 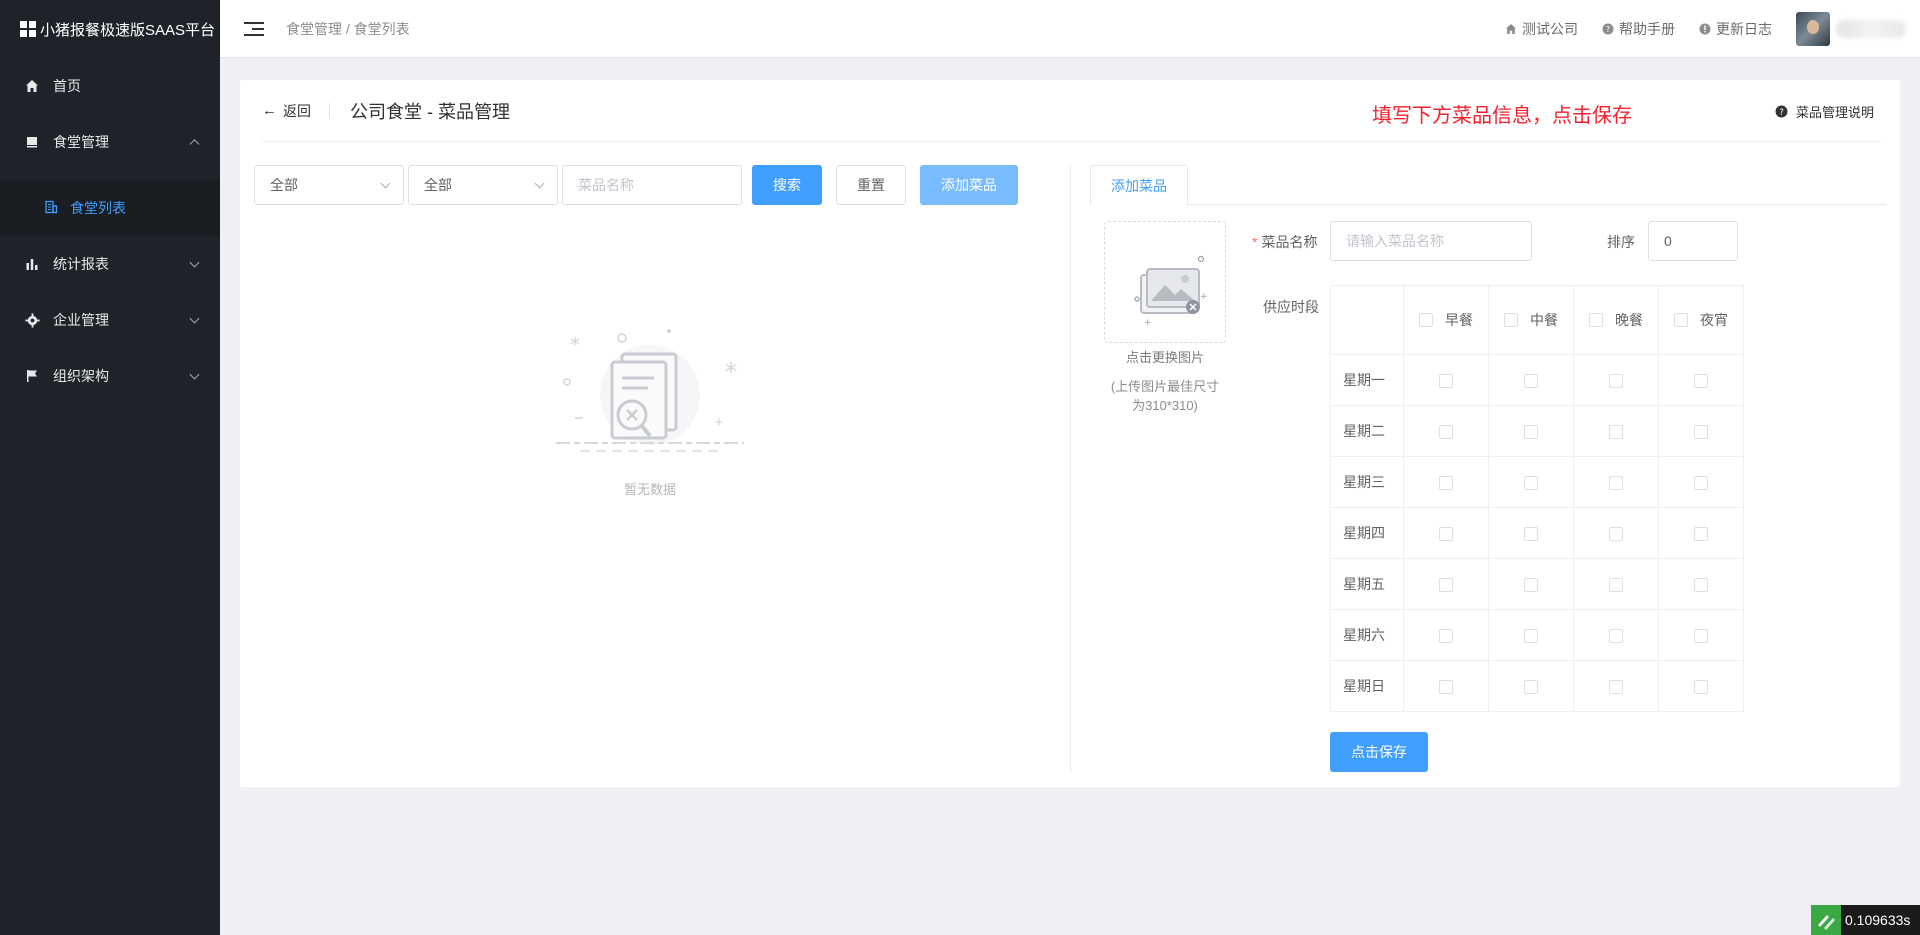 I want to click on meal-header-dinner: 晚餐, so click(x=1616, y=320).